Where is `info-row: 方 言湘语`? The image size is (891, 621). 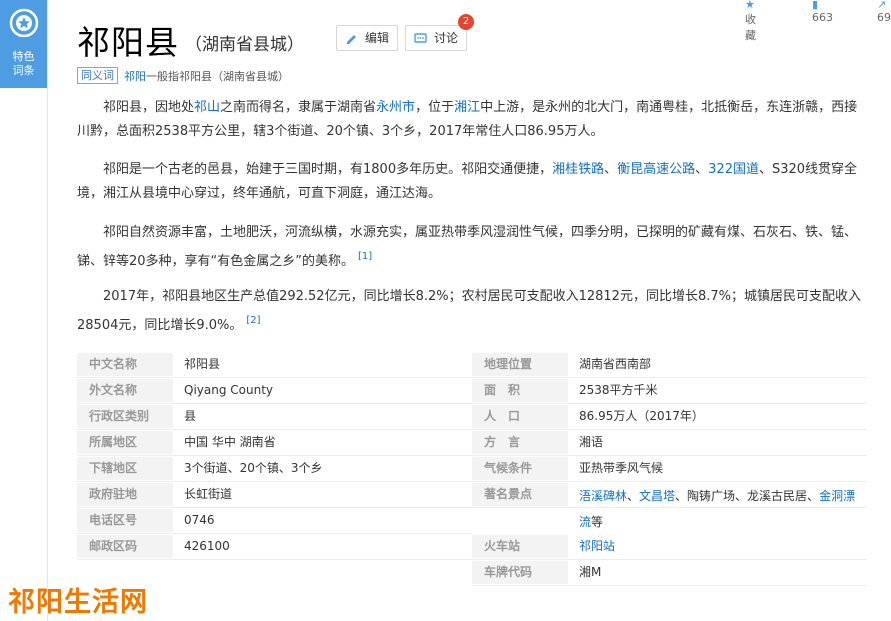
info-row: 方 言湘语 is located at coordinates (472, 442).